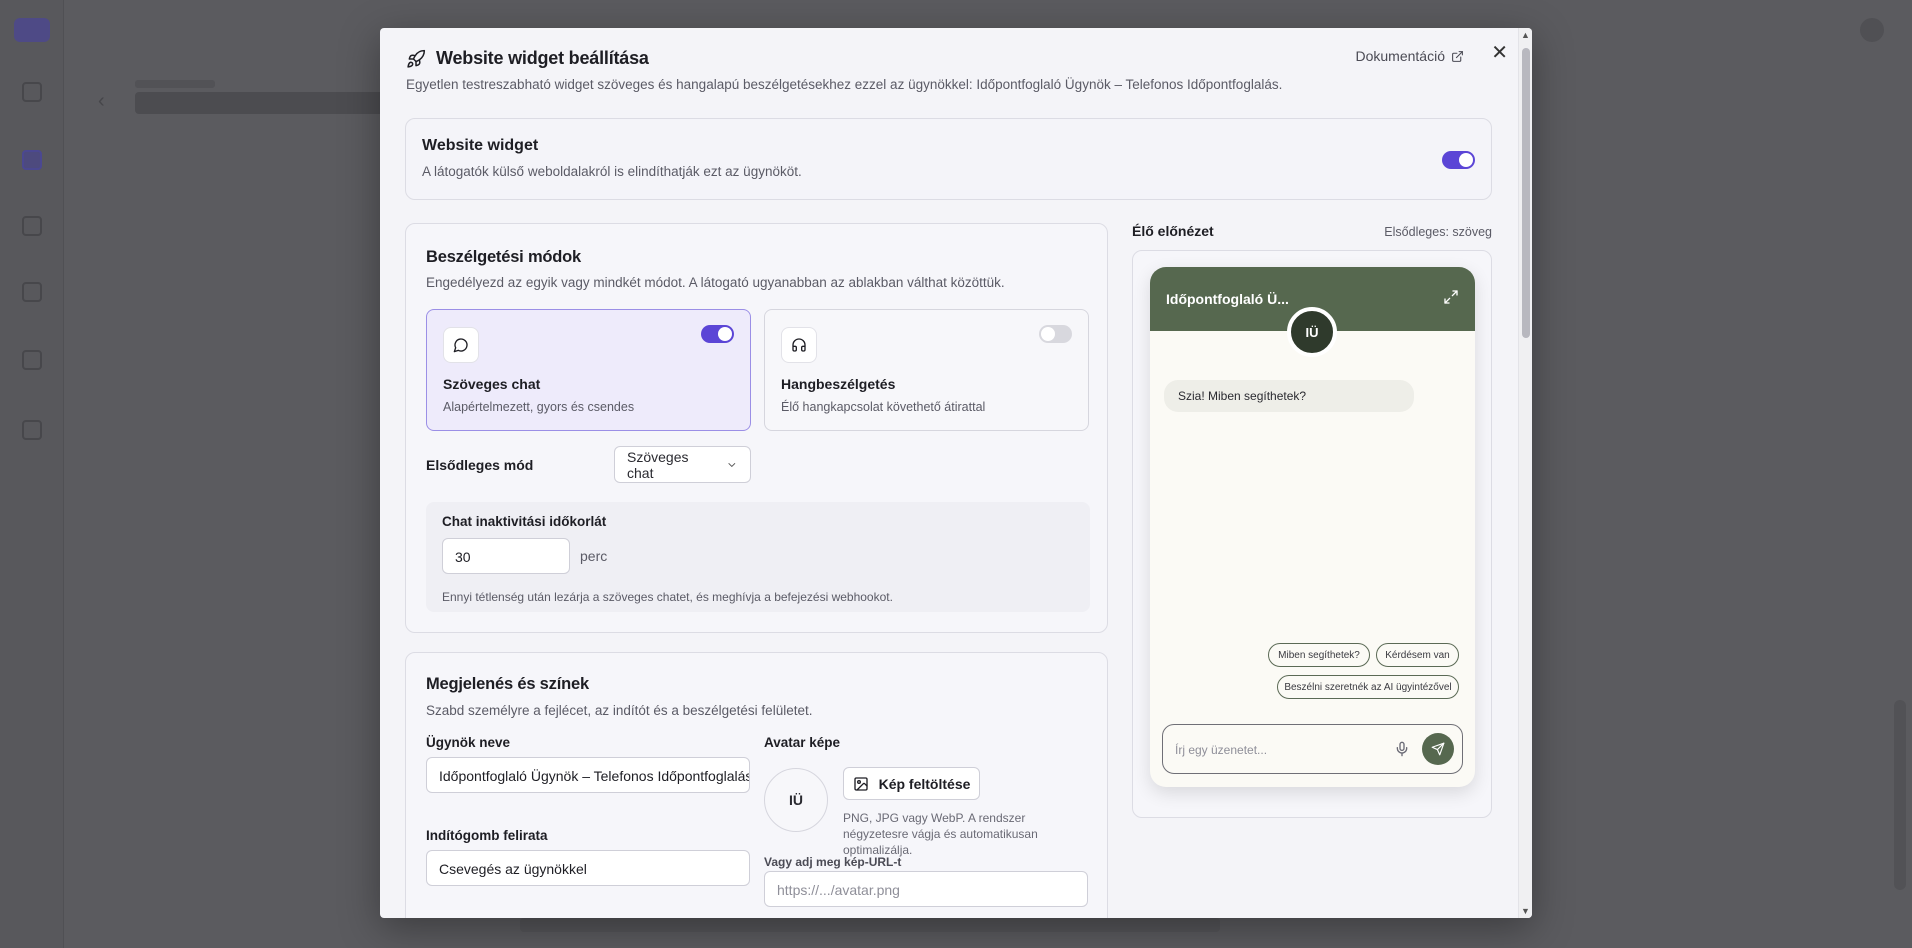 The image size is (1912, 948). I want to click on voice-toggle, so click(1055, 334).